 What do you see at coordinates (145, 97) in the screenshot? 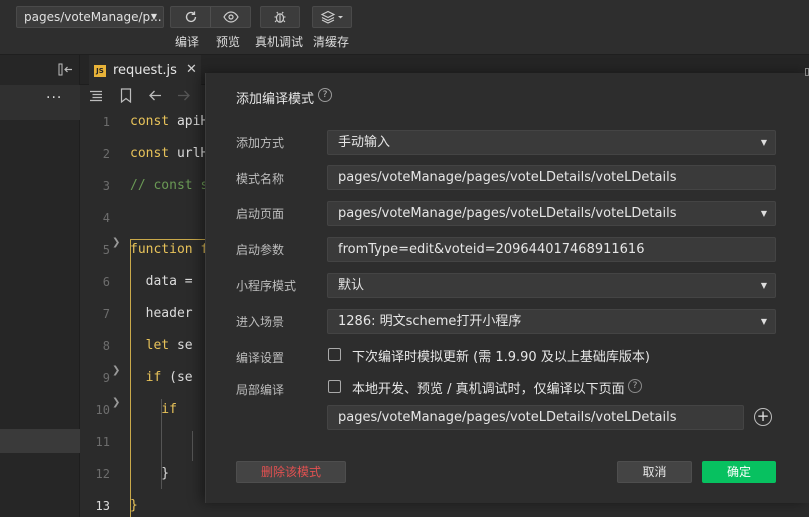
I see `editor-toolbar` at bounding box center [145, 97].